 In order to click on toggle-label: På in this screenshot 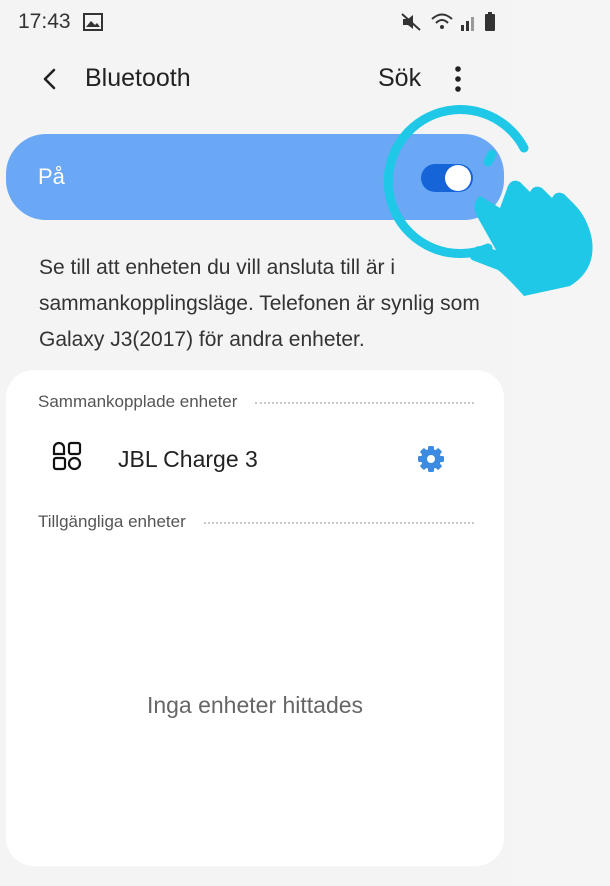, I will do `click(51, 176)`.